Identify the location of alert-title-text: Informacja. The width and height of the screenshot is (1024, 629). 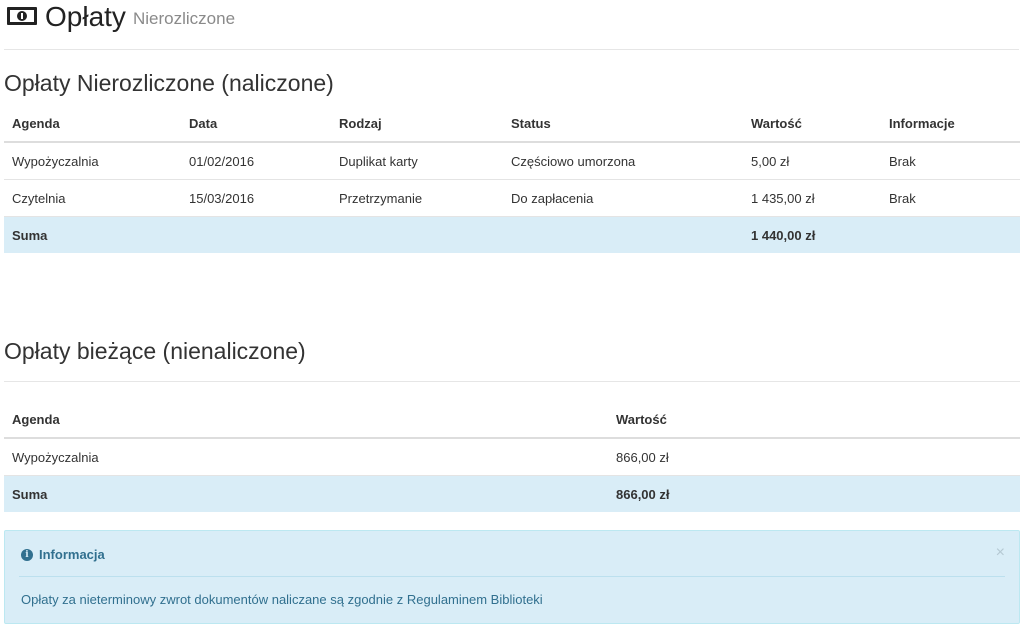
(72, 554).